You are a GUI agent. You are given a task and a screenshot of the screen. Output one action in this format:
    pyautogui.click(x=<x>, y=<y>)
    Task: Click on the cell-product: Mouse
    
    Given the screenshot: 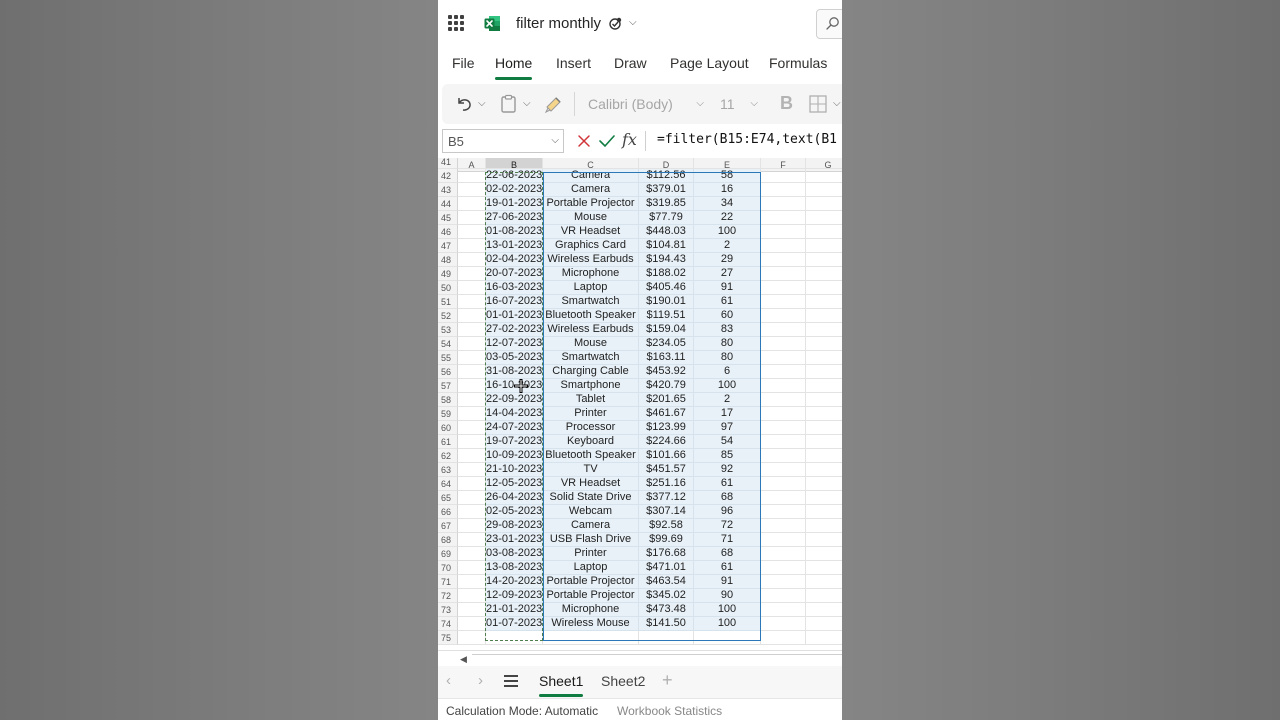 What is the action you would take?
    pyautogui.click(x=591, y=344)
    